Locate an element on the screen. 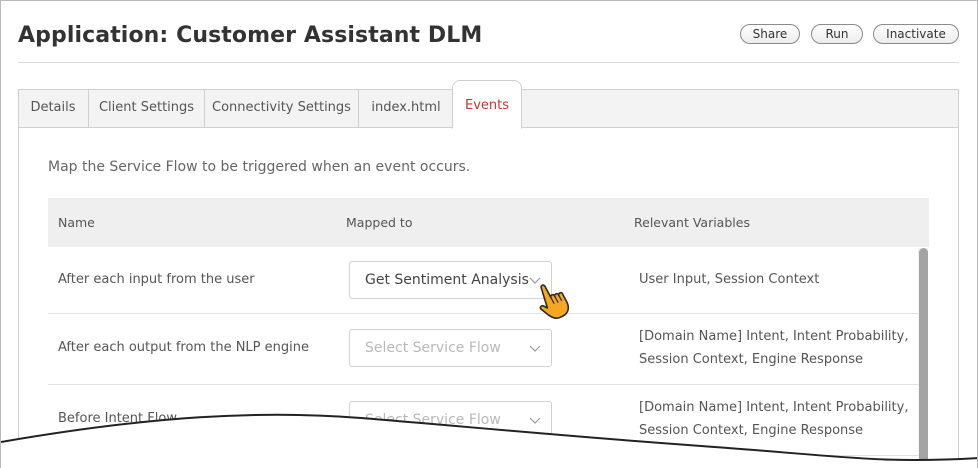 Image resolution: width=978 pixels, height=468 pixels. select-placeholder: Select Service Flow is located at coordinates (433, 348).